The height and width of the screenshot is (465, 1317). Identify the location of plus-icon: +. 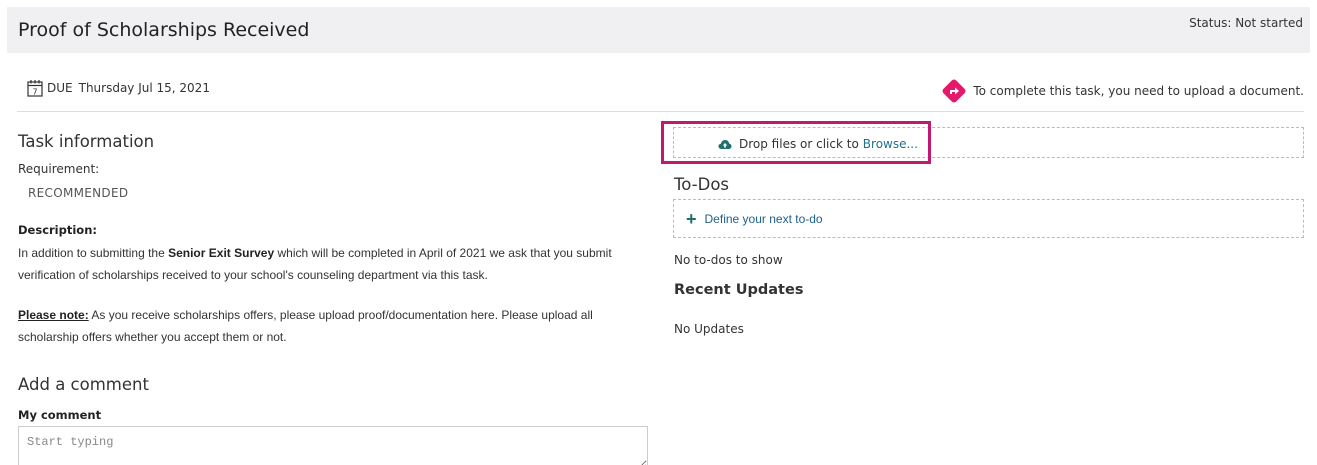
(691, 219).